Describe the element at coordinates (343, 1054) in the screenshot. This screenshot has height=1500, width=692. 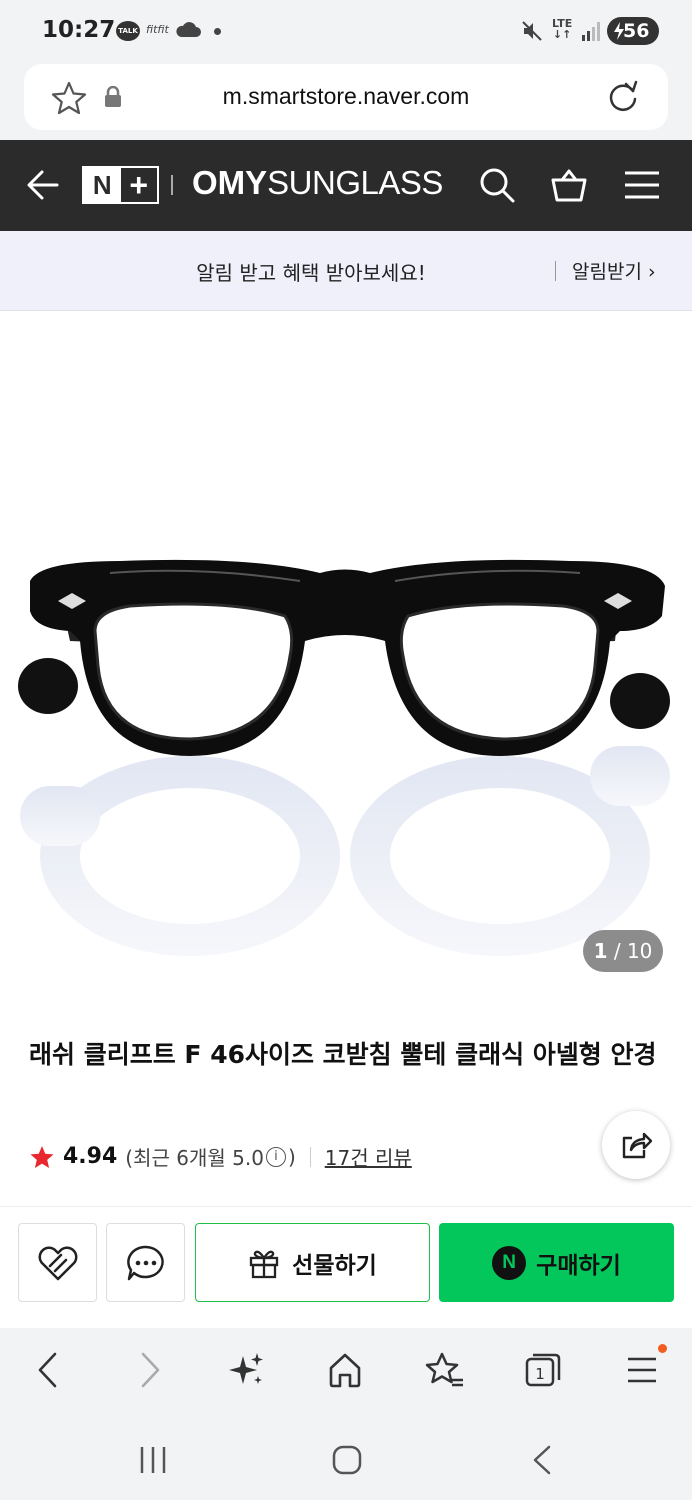
I see `product-title: 래쉬 클리프트 F 46사이즈 코받침 뿔테 클래식 아넬형 안경` at that location.